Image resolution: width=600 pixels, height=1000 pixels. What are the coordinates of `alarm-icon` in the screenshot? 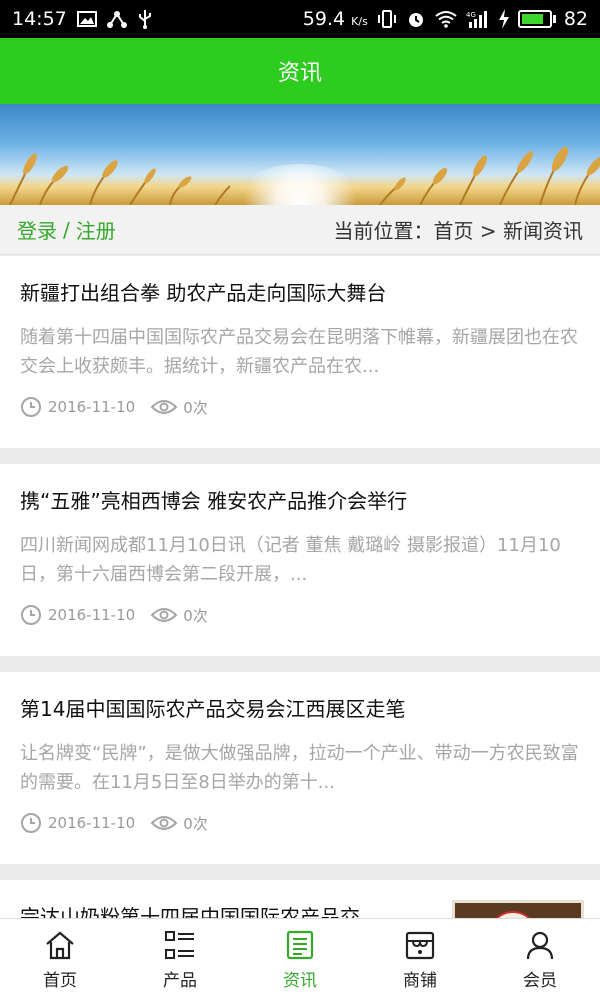 It's located at (416, 19).